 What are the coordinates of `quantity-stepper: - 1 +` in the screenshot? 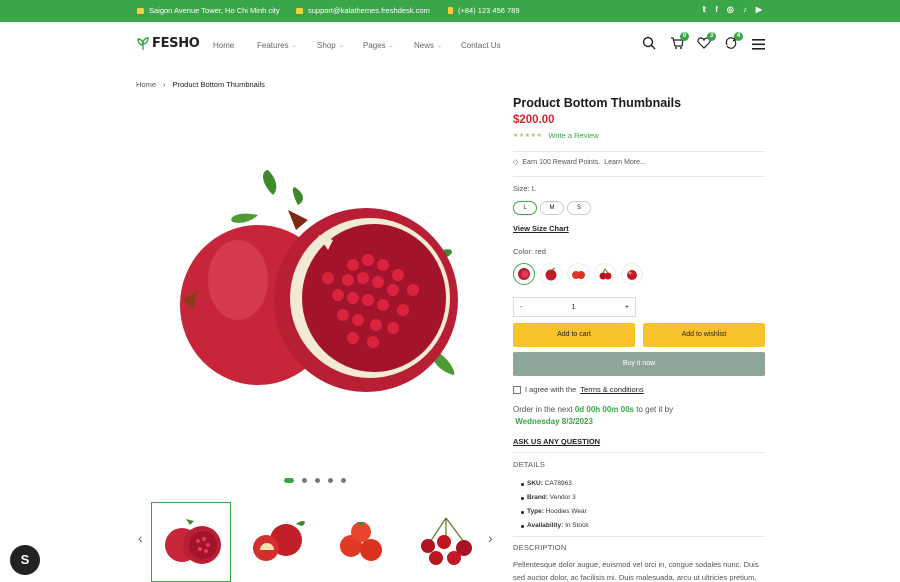 It's located at (574, 307).